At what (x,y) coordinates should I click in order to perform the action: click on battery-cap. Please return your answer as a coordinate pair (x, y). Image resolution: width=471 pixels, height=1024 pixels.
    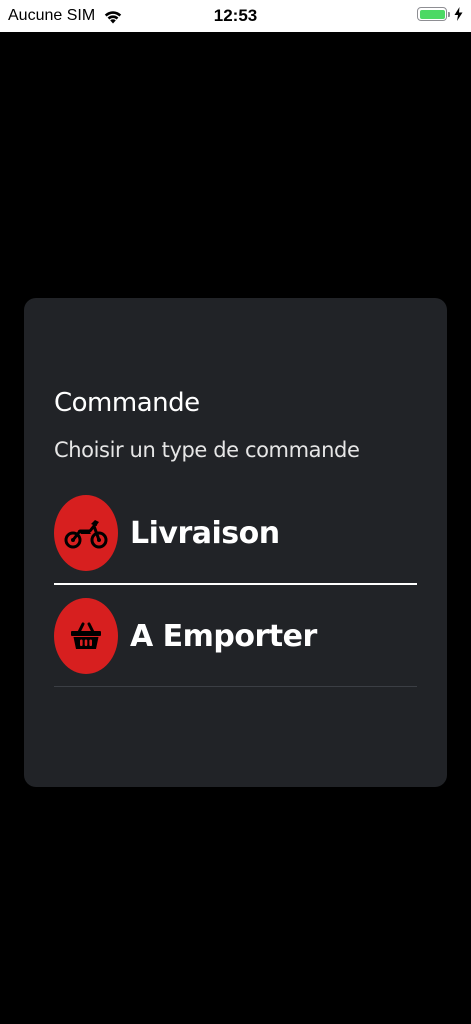
    Looking at the image, I should click on (449, 14).